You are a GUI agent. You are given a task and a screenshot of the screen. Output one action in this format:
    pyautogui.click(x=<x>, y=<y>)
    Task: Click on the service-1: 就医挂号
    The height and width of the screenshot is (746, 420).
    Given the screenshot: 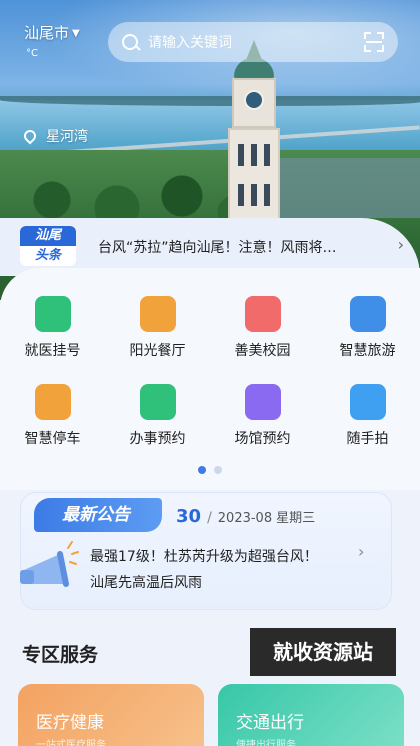 What is the action you would take?
    pyautogui.click(x=52, y=331)
    